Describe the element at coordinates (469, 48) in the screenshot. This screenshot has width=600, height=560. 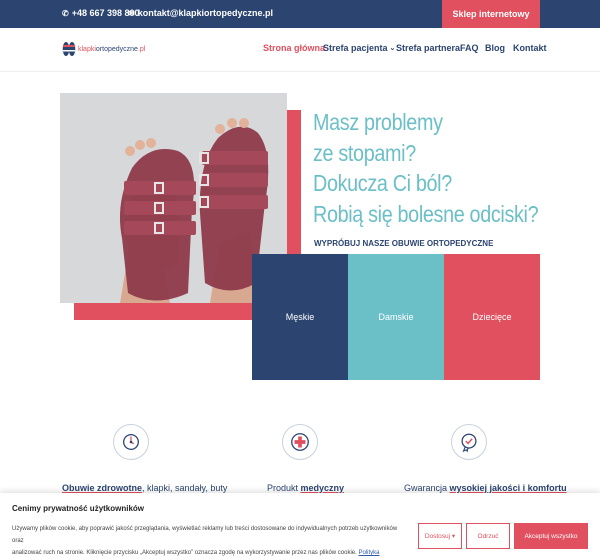
I see `nav-faq: FAQ` at that location.